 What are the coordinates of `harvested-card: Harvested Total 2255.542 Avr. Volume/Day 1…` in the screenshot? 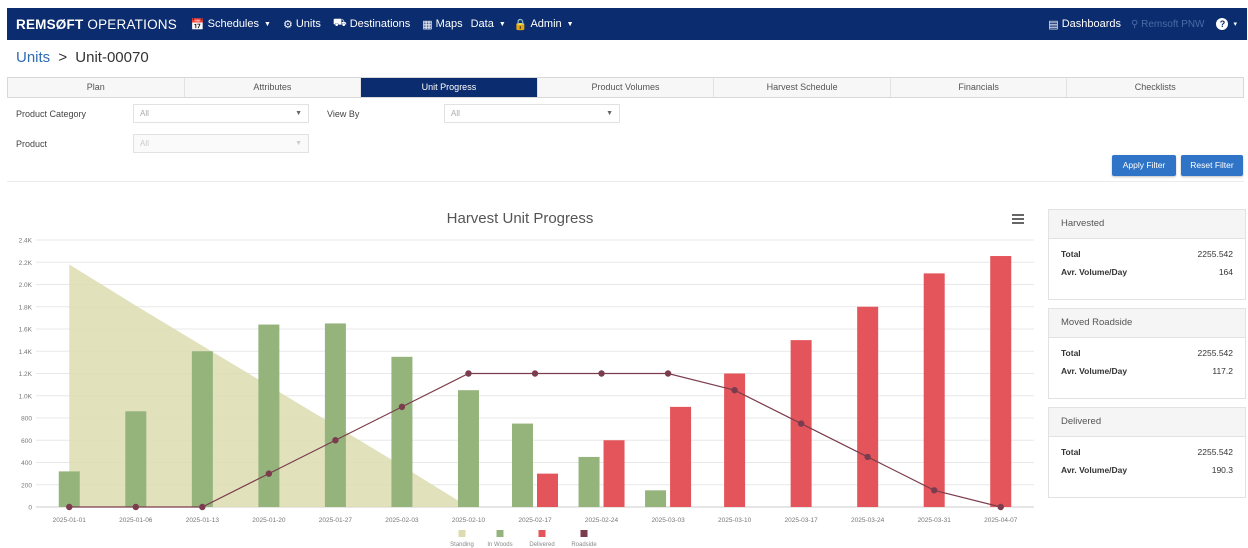 It's located at (1147, 254).